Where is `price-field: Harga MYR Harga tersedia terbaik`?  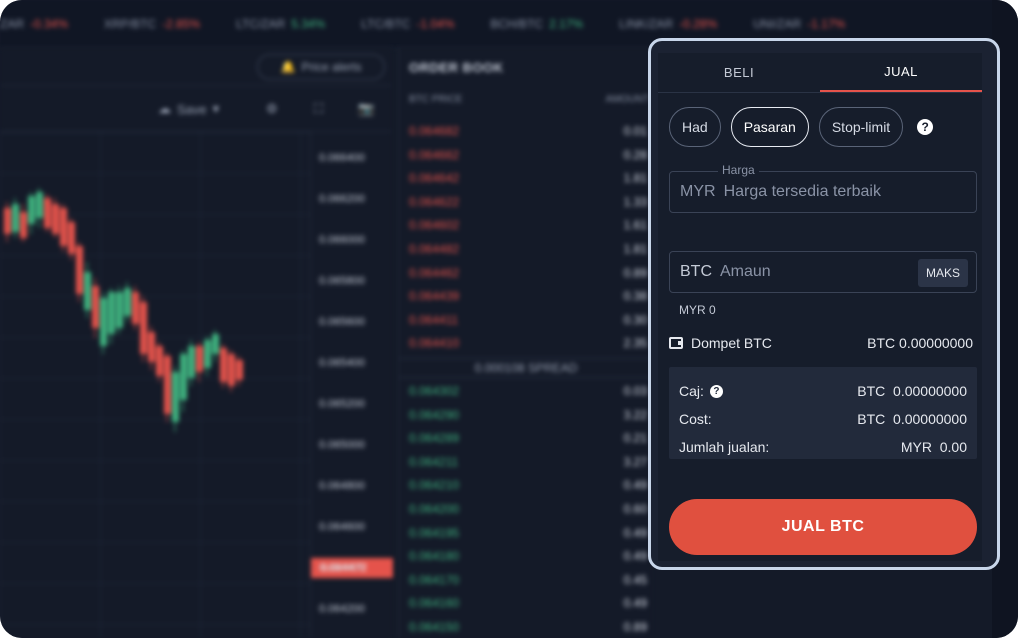
price-field: Harga MYR Harga tersedia terbaik is located at coordinates (823, 188).